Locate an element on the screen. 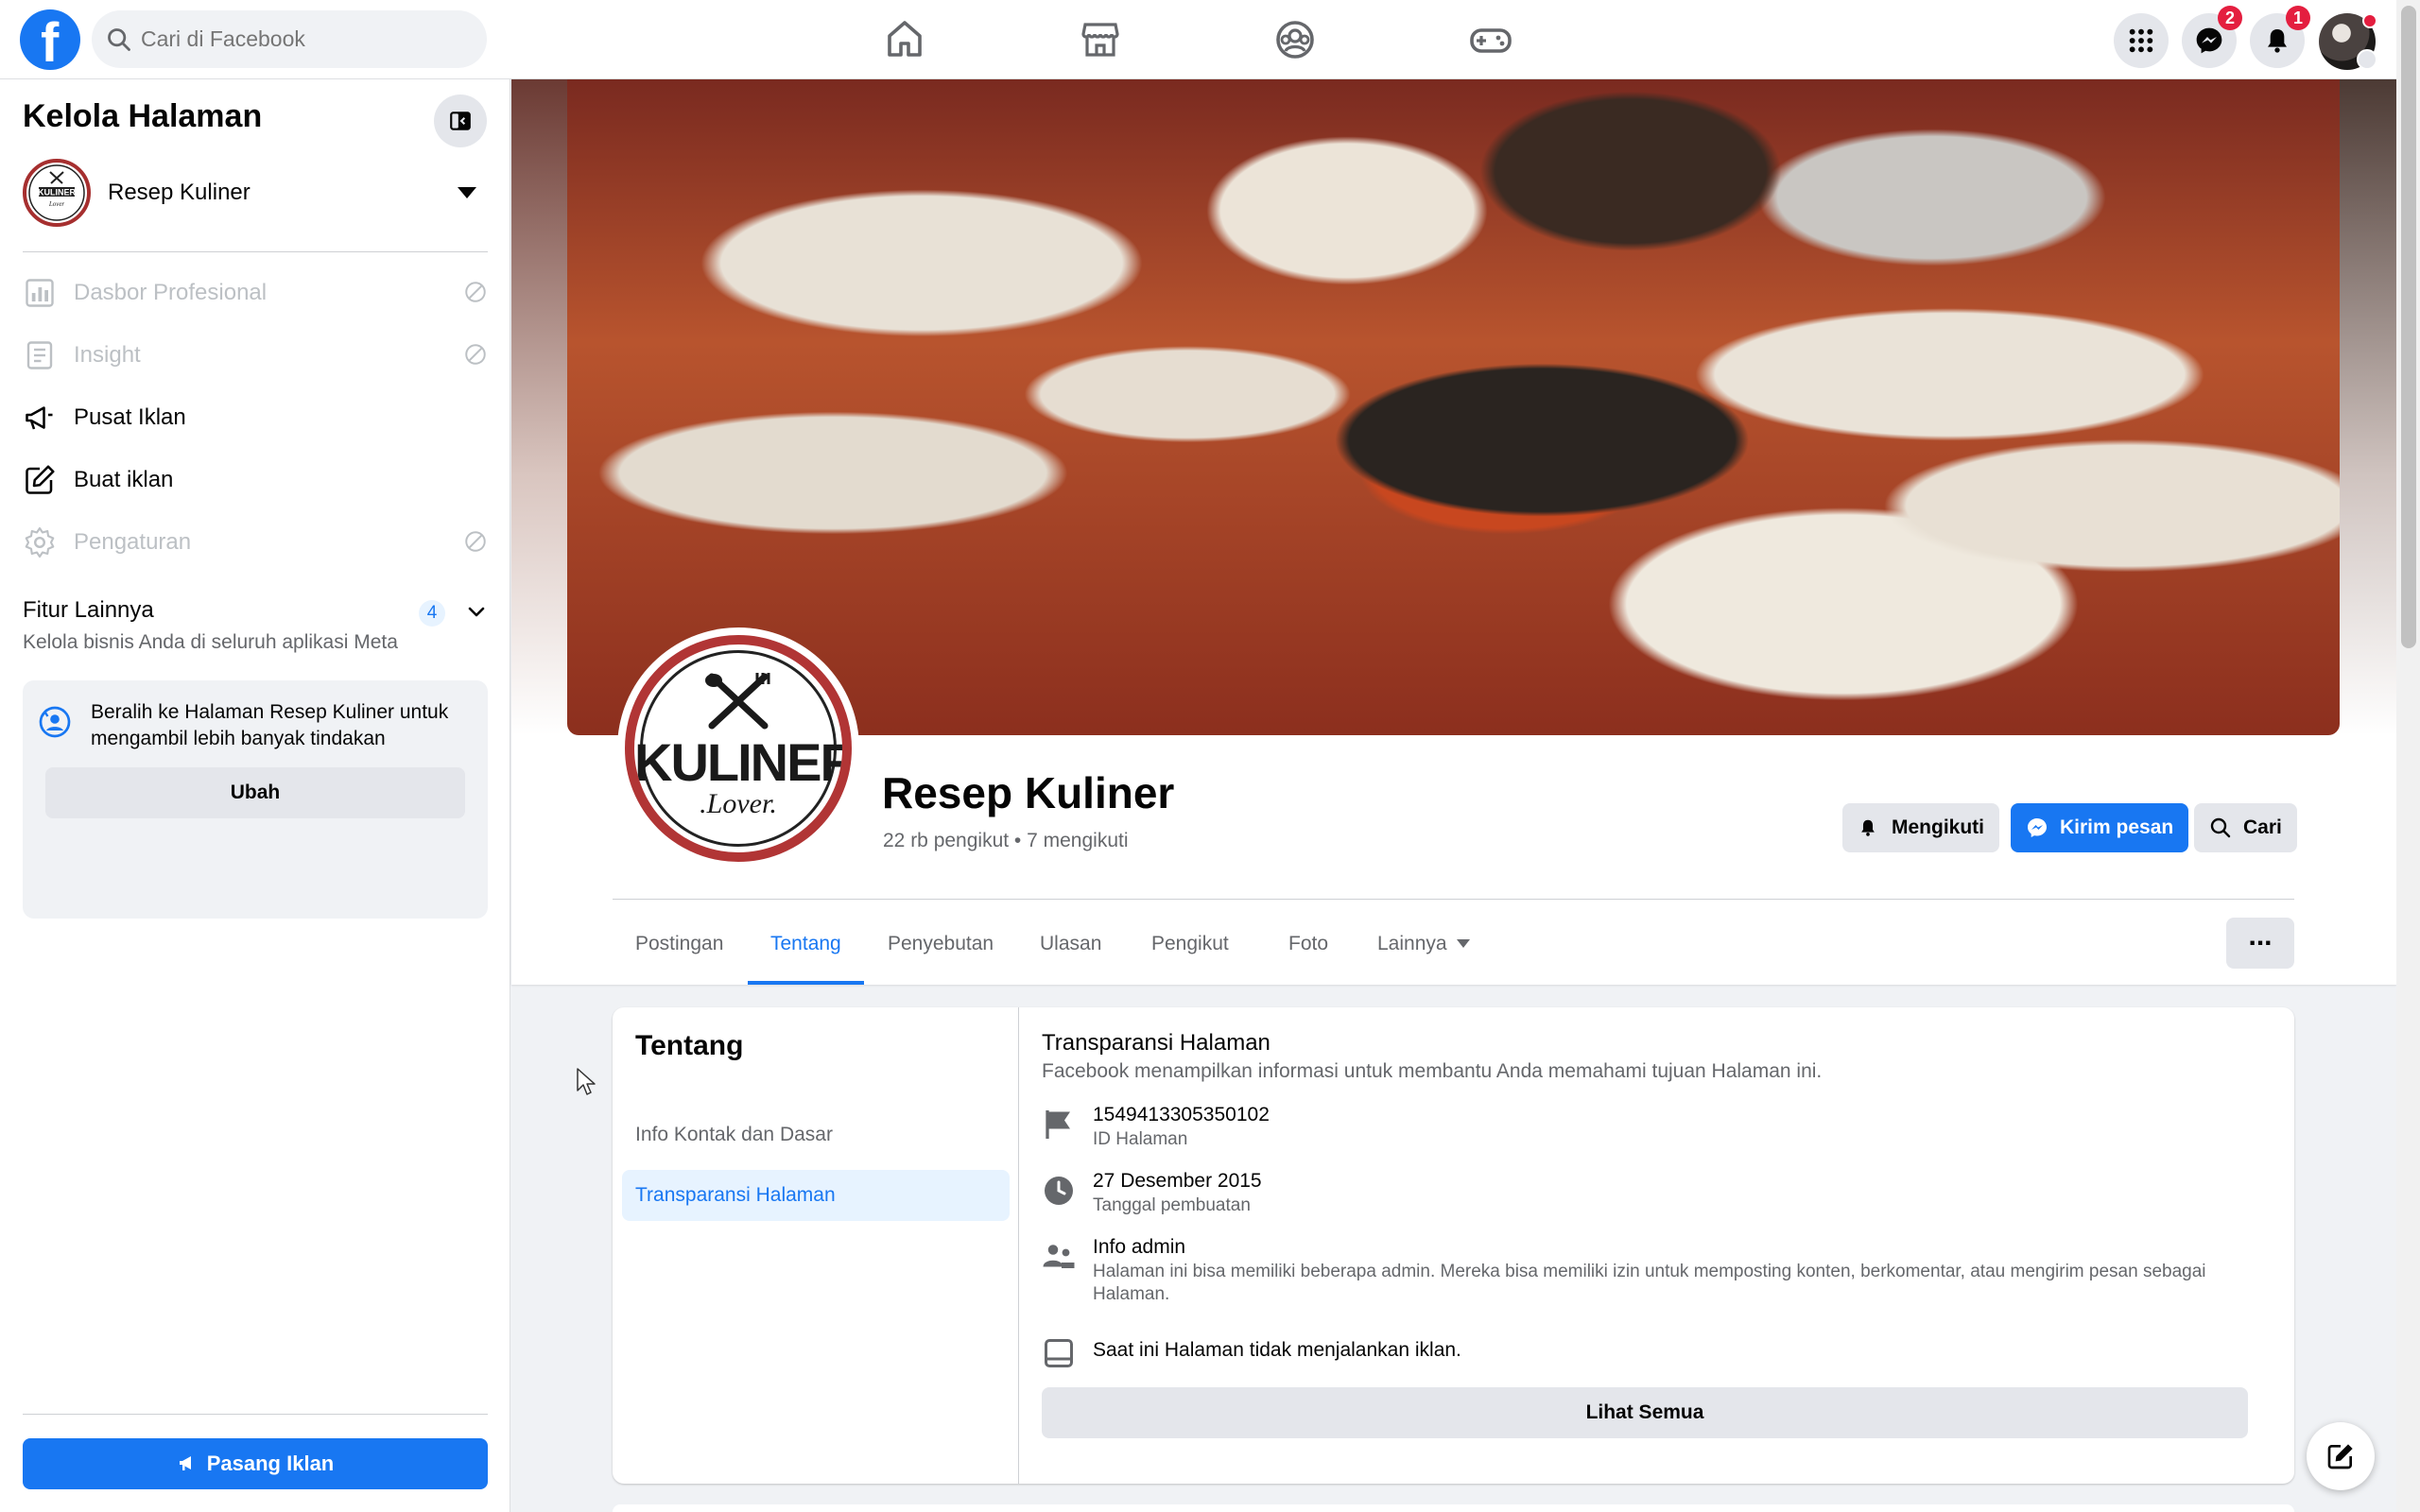 The height and width of the screenshot is (1512, 2420). sidebar-item-pusat-iklan: Pusat Iklan is located at coordinates (256, 416).